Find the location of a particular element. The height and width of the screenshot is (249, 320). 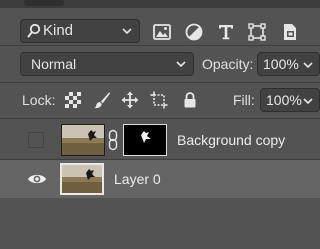

shape-filter-icon is located at coordinates (257, 32).